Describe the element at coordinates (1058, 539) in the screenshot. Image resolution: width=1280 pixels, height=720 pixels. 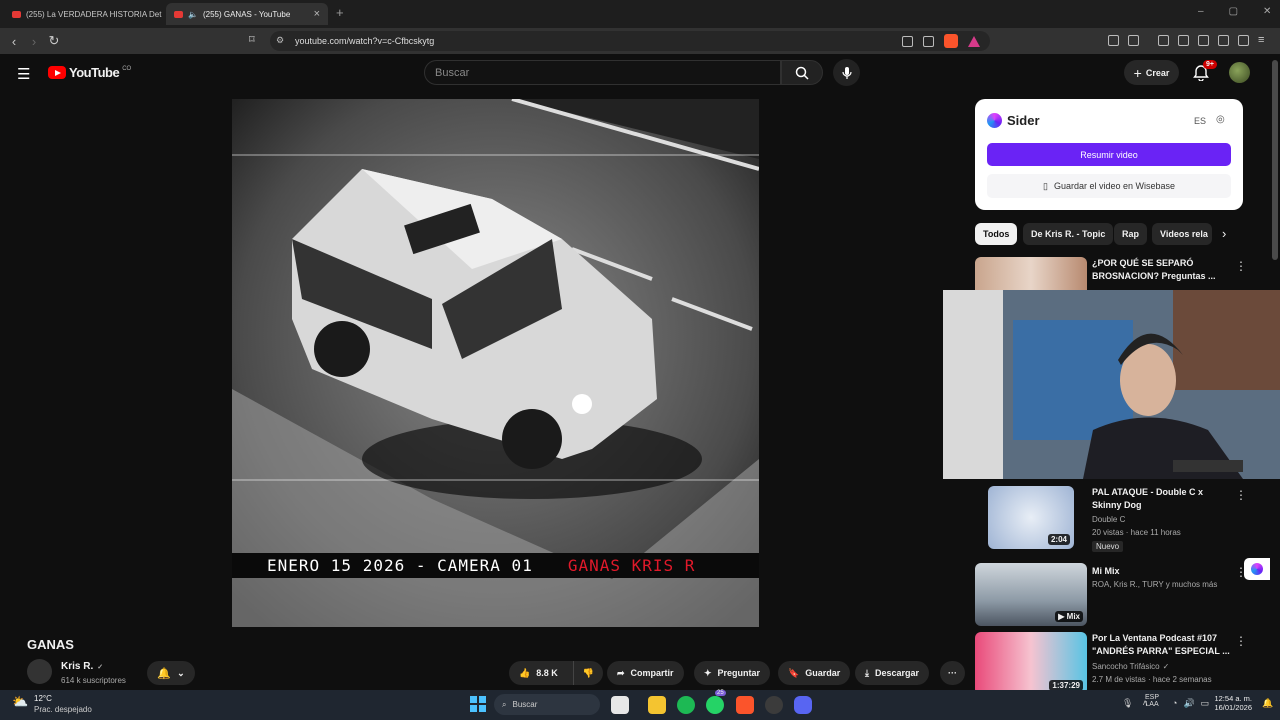
I see `duration-badge: 2:04` at that location.